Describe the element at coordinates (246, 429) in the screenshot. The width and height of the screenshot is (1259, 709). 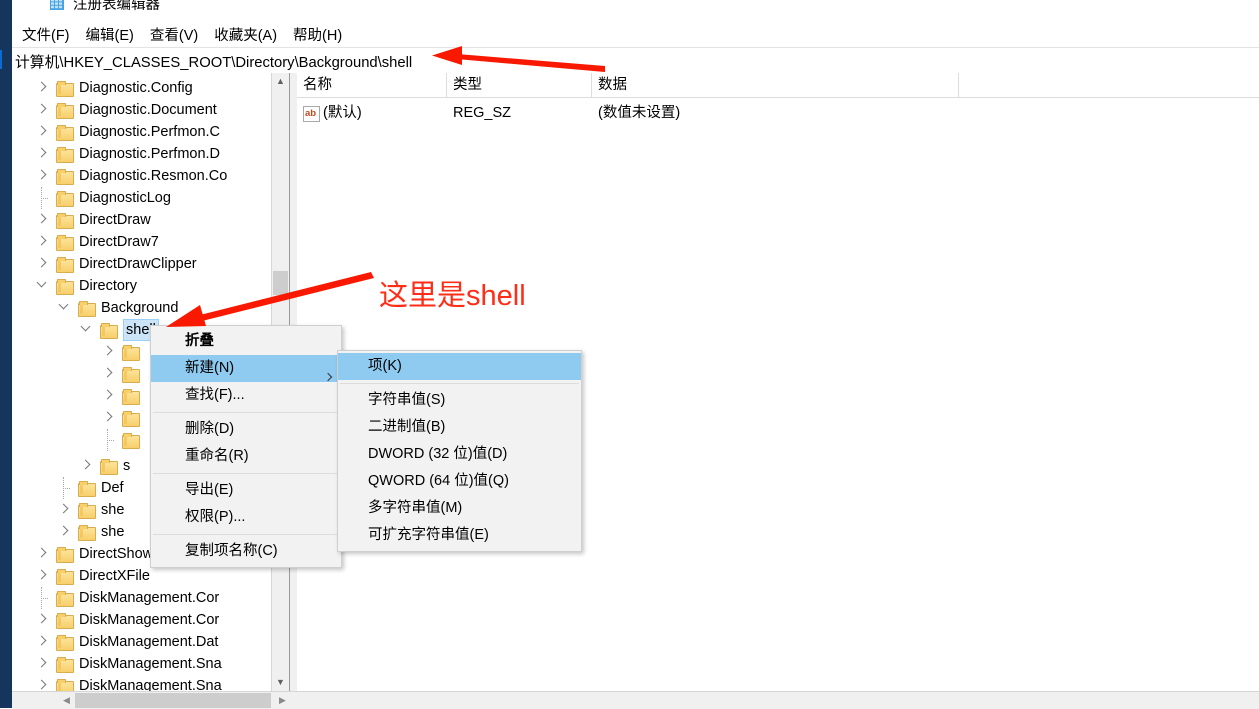
I see `context-menu-item-delete: 删除(D)` at that location.